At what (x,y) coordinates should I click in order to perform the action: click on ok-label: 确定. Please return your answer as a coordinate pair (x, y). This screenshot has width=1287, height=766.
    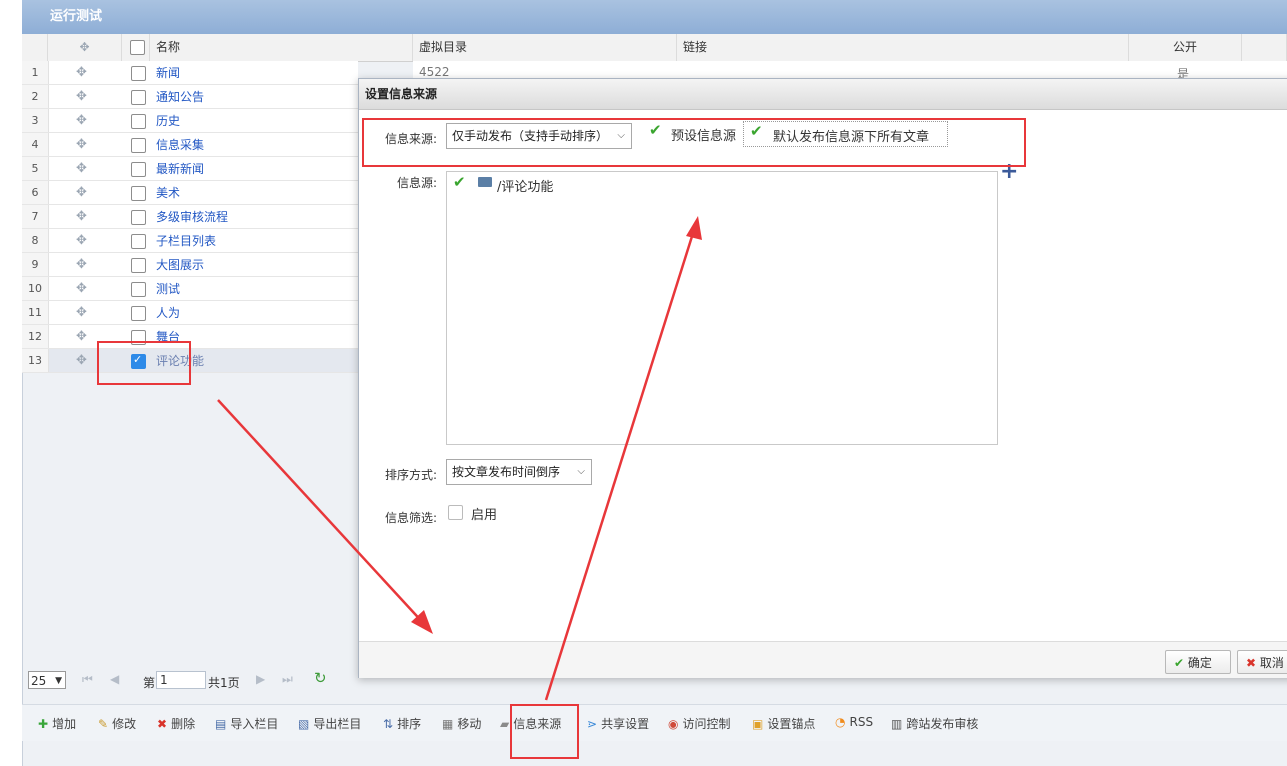
    Looking at the image, I should click on (1199, 663).